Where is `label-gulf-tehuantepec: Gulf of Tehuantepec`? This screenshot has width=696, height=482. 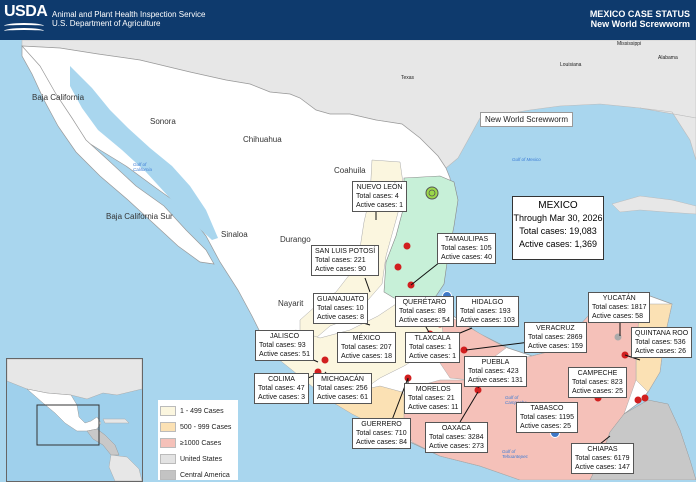 label-gulf-tehuantepec: Gulf of Tehuantepec is located at coordinates (515, 454).